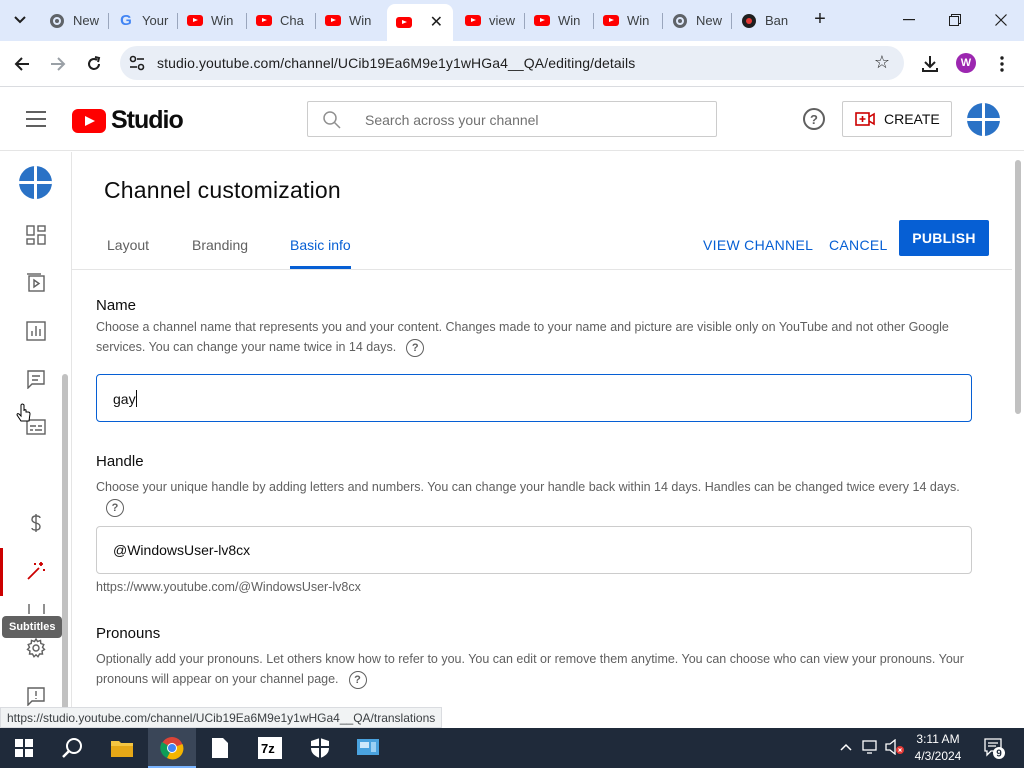 The width and height of the screenshot is (1024, 768). Describe the element at coordinates (128, 120) in the screenshot. I see `studio-logo: Studio` at that location.